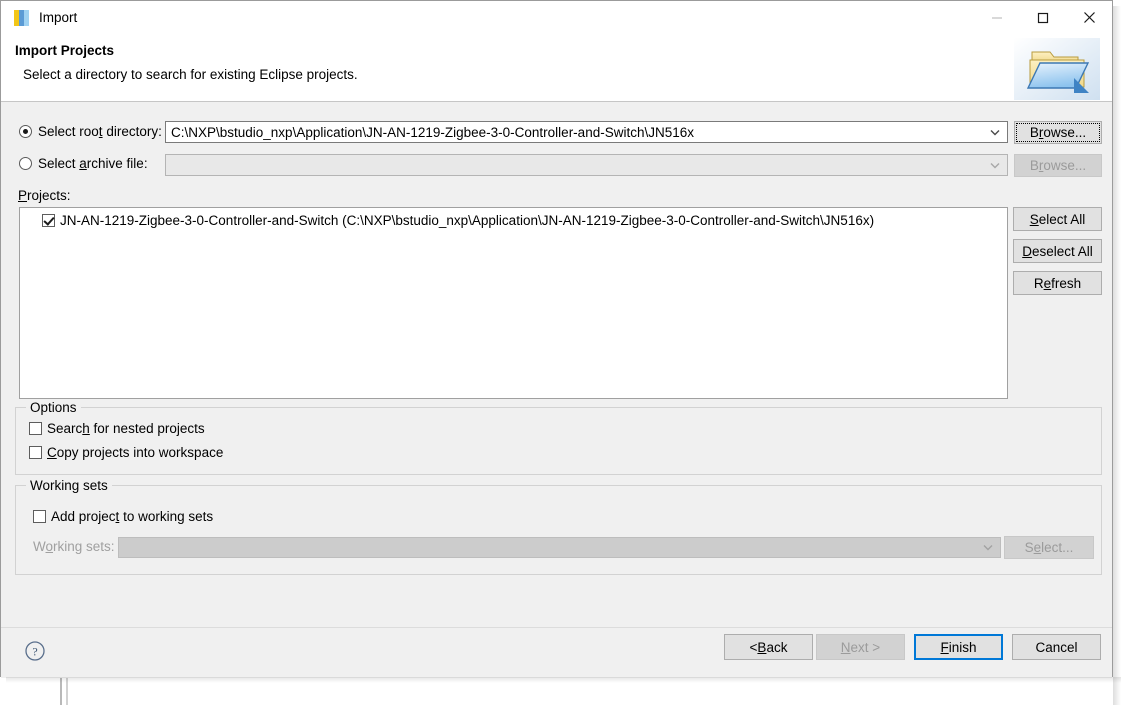 This screenshot has width=1121, height=705. Describe the element at coordinates (25, 131) in the screenshot. I see `radio-indicator-root` at that location.